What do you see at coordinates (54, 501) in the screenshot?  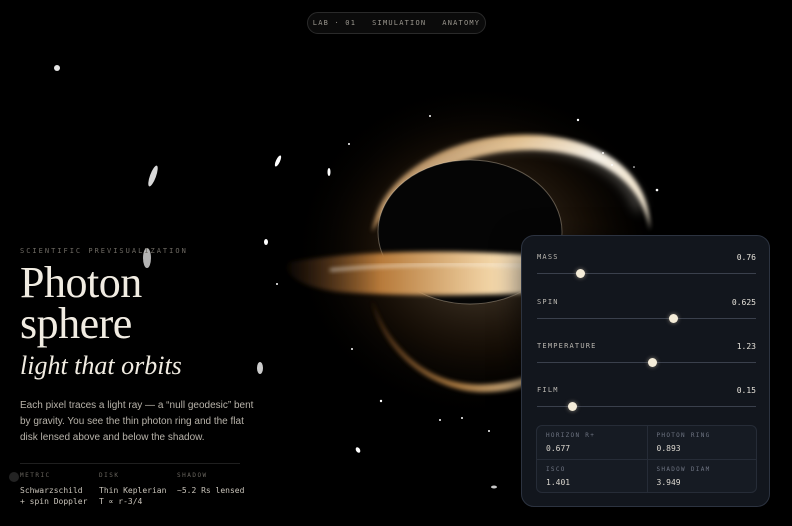 I see `meta-value: + spin Doppler` at bounding box center [54, 501].